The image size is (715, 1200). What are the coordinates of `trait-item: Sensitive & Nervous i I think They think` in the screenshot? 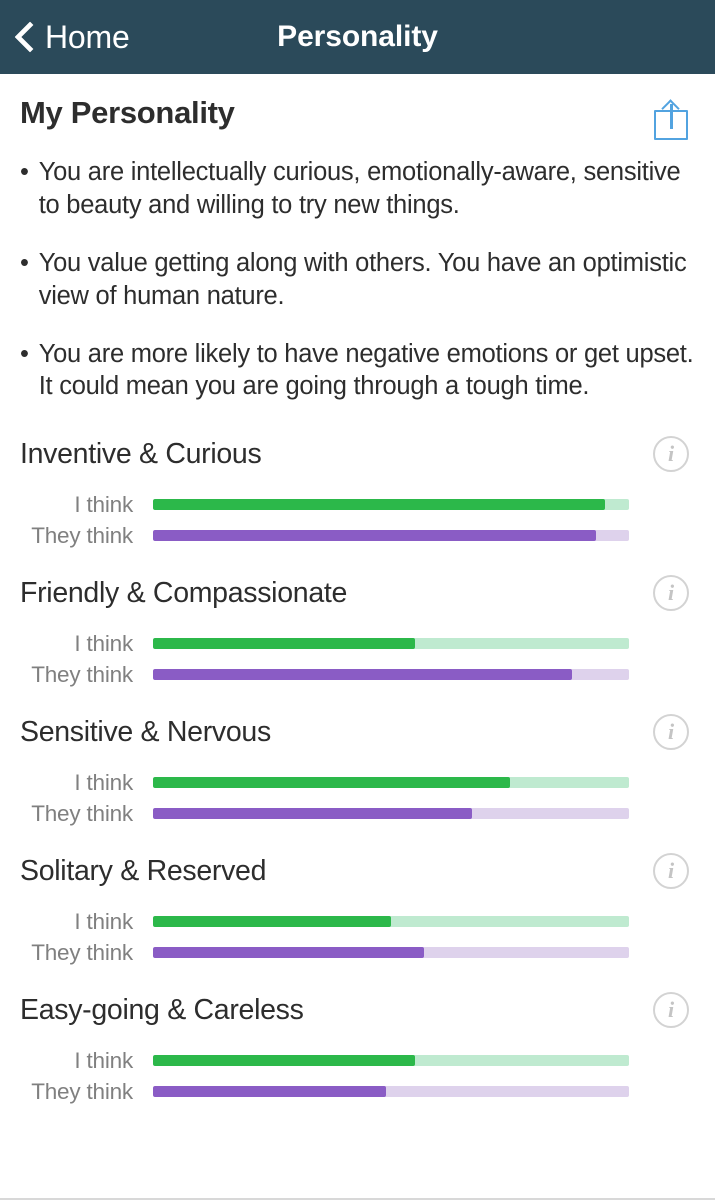 It's located at (357, 774).